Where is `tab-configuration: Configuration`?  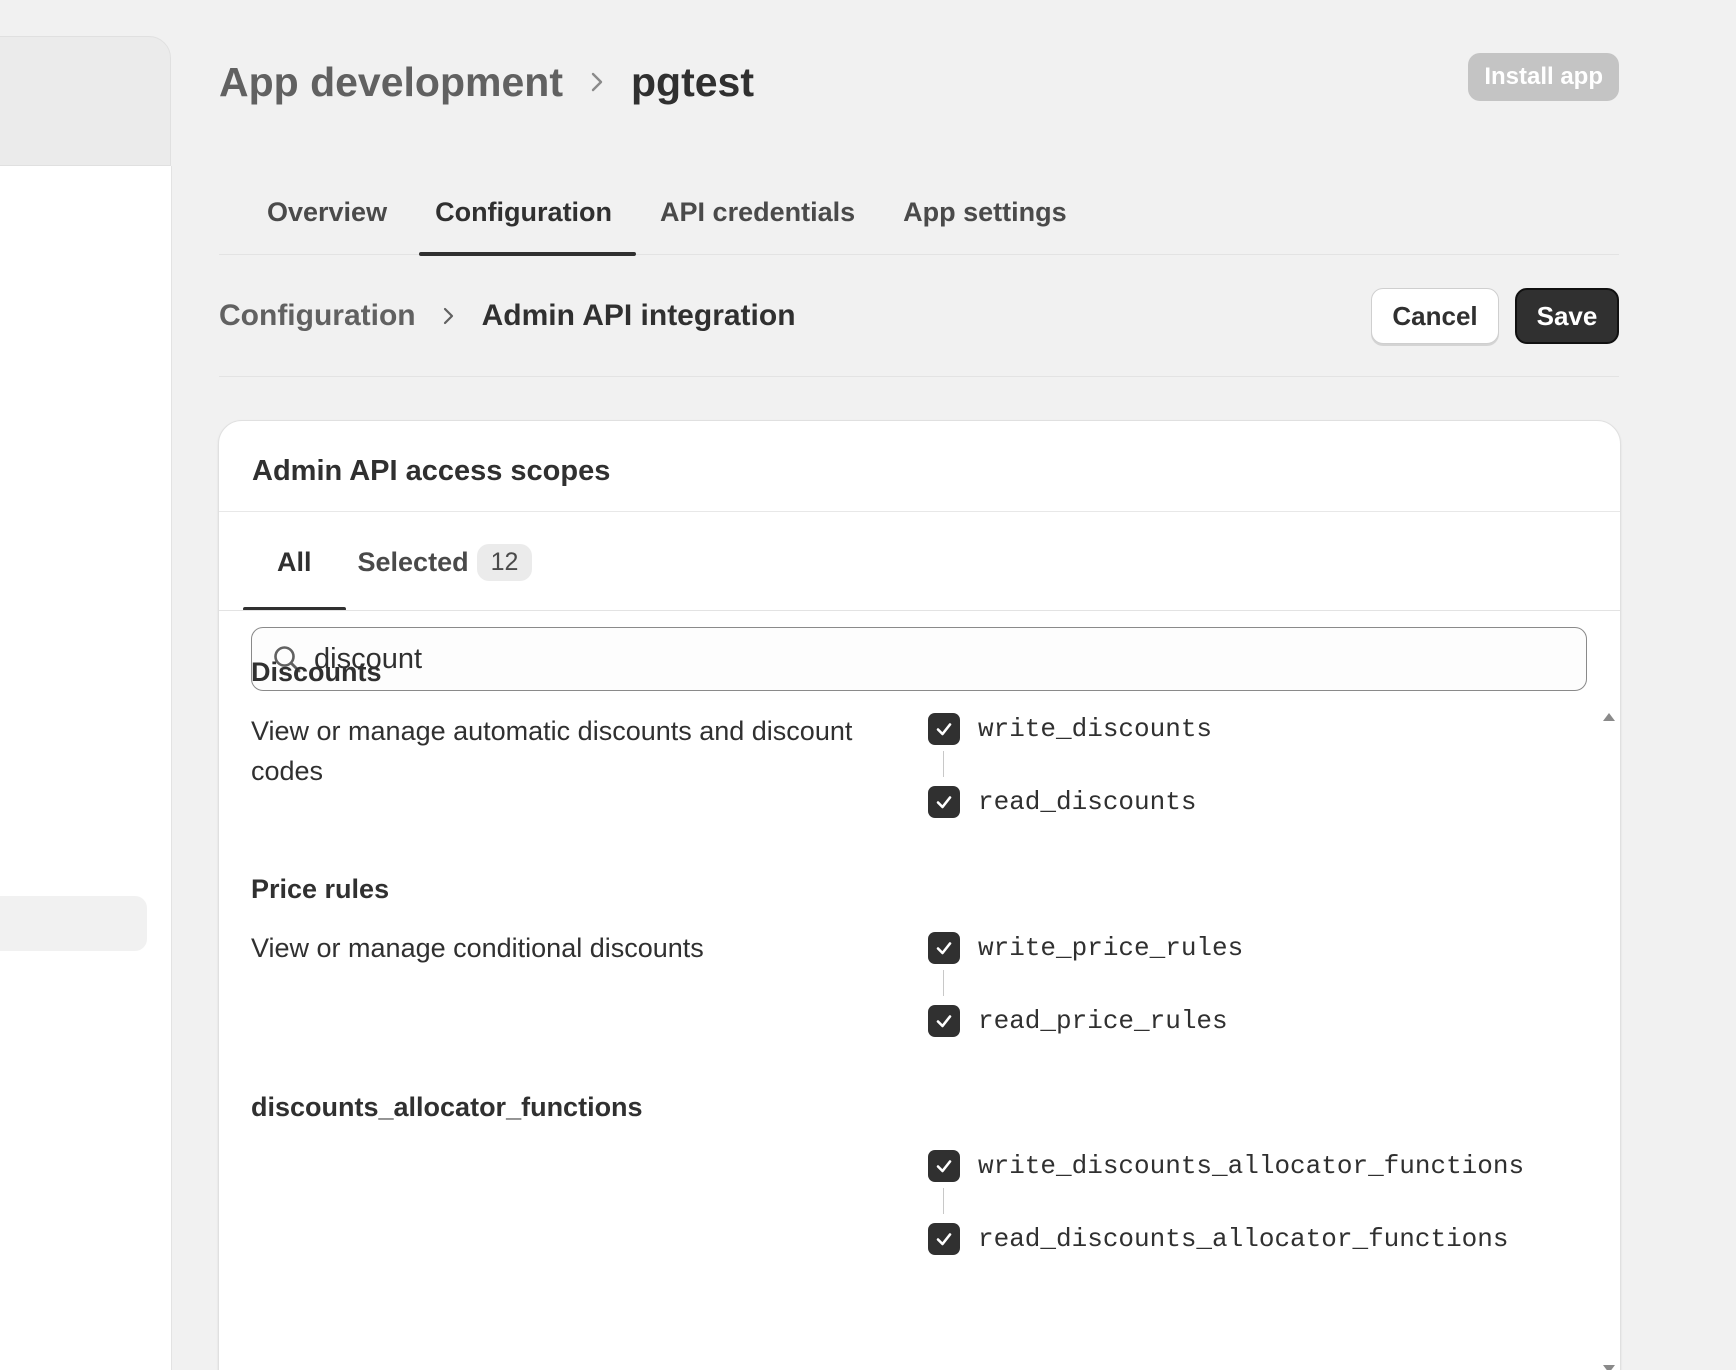 tab-configuration: Configuration is located at coordinates (524, 213).